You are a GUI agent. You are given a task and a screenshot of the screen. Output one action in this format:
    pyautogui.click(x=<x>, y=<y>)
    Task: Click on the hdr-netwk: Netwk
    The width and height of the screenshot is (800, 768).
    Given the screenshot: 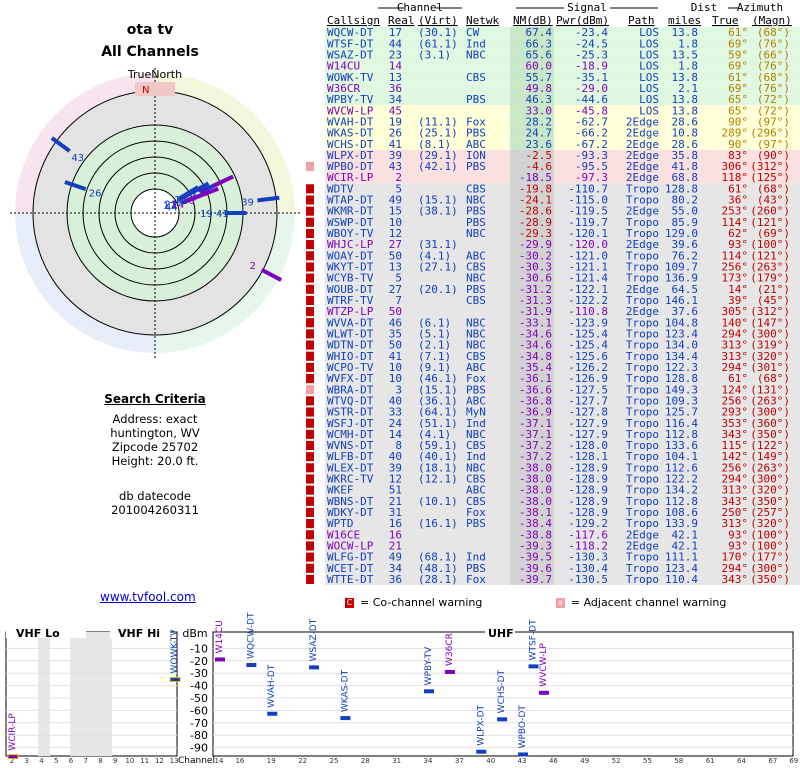 What is the action you would take?
    pyautogui.click(x=482, y=20)
    